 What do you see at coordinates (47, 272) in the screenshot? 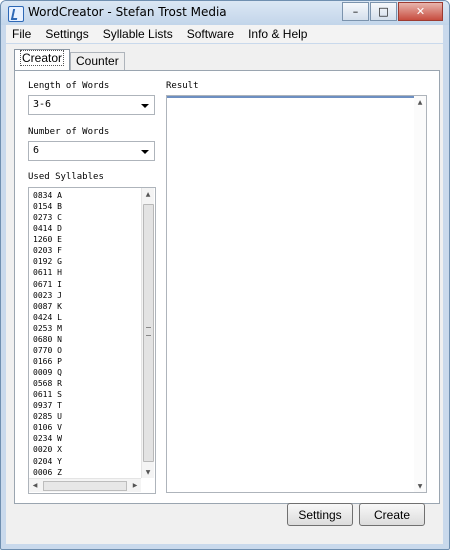
I see `syllable-list-item: 0611 H` at bounding box center [47, 272].